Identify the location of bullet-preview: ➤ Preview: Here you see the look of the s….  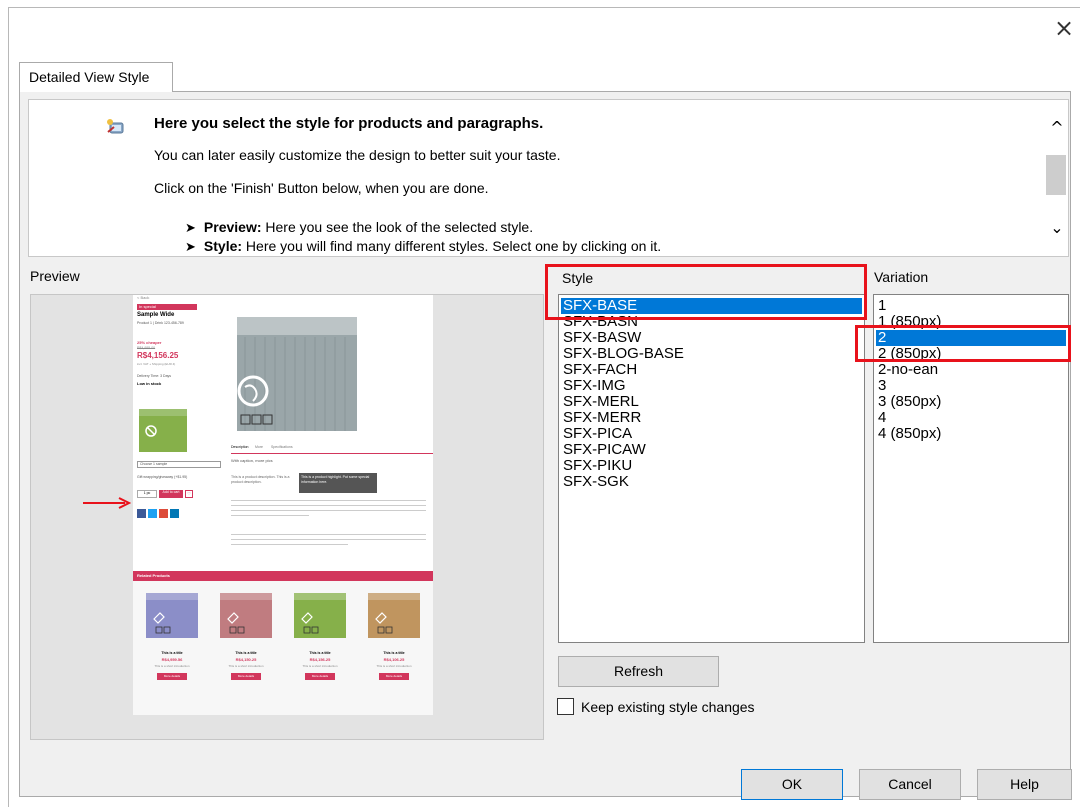
(359, 227).